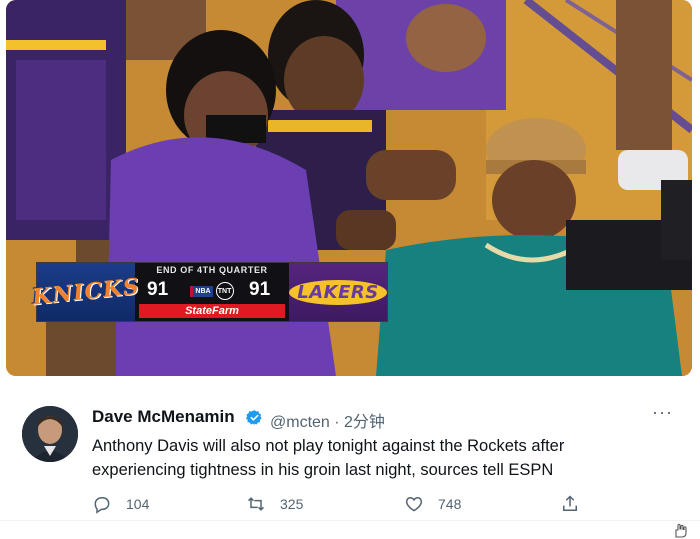 The height and width of the screenshot is (539, 700). I want to click on share-icon, so click(570, 503).